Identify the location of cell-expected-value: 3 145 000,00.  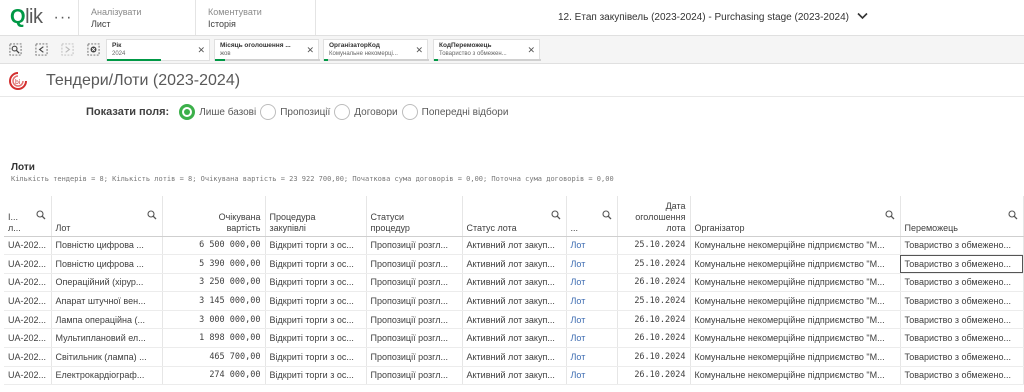
(214, 301).